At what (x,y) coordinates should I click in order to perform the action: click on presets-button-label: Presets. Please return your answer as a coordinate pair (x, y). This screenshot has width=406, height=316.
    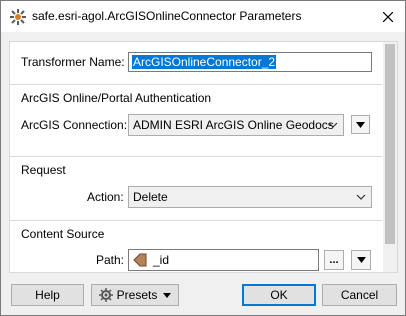
    Looking at the image, I should click on (137, 295).